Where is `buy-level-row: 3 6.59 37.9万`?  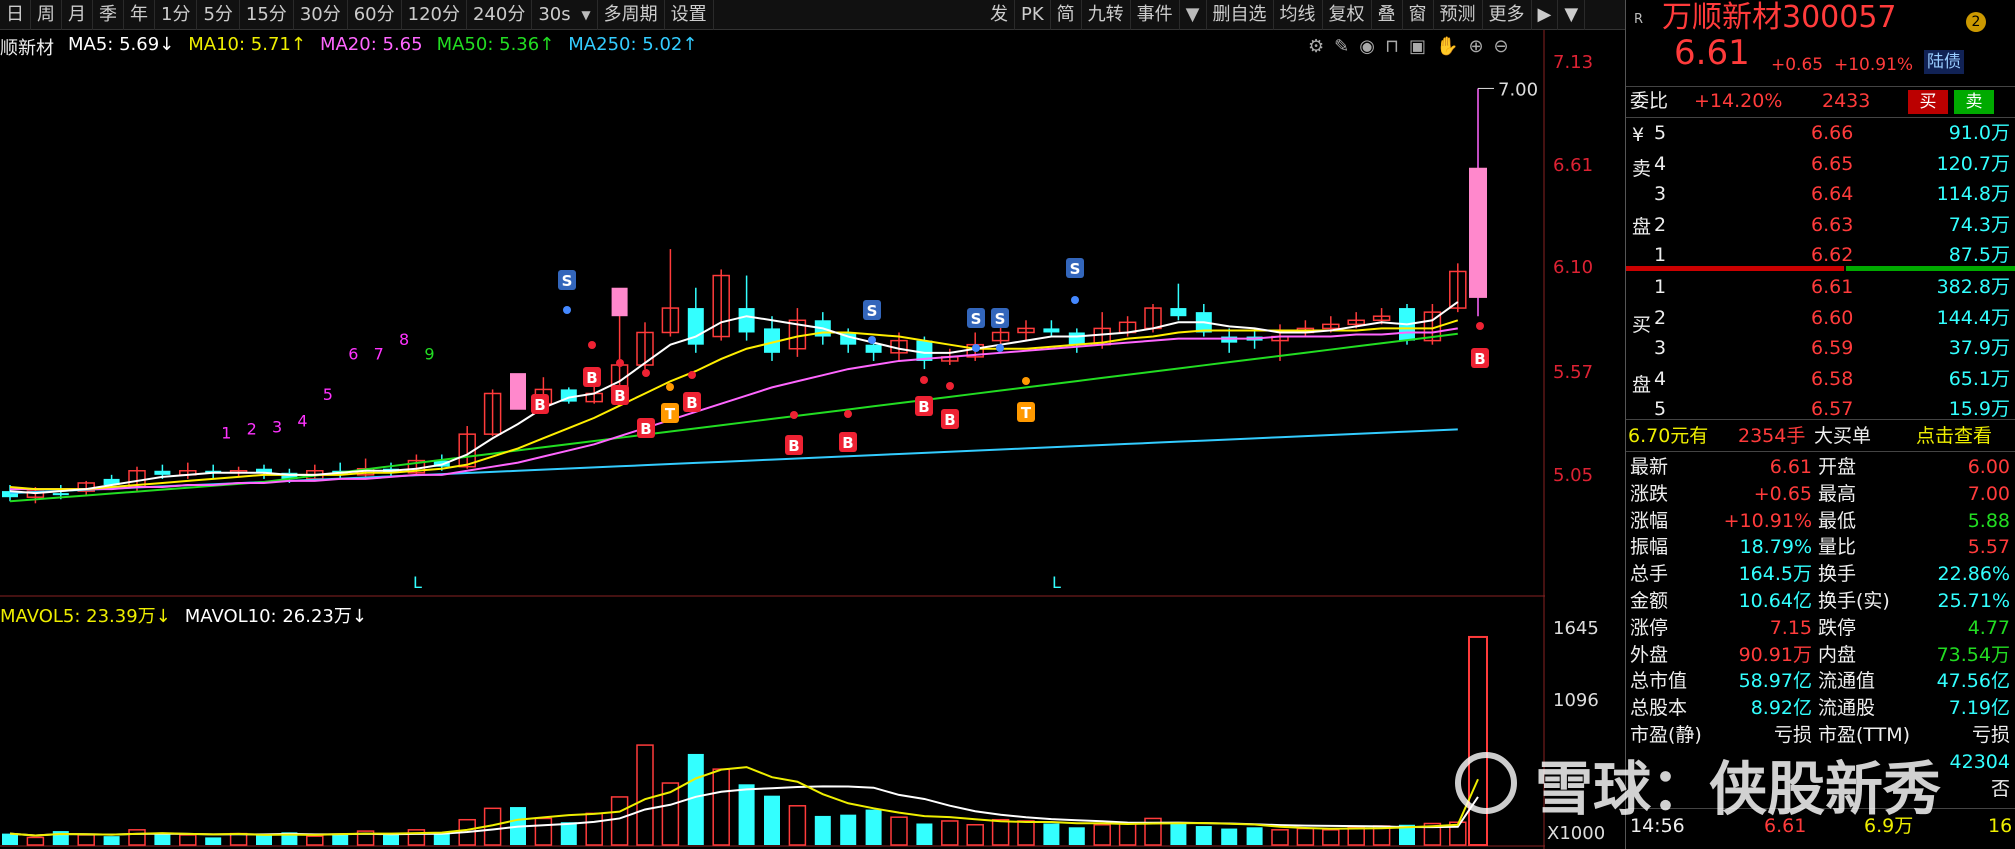 buy-level-row: 3 6.59 37.9万 is located at coordinates (1820, 348).